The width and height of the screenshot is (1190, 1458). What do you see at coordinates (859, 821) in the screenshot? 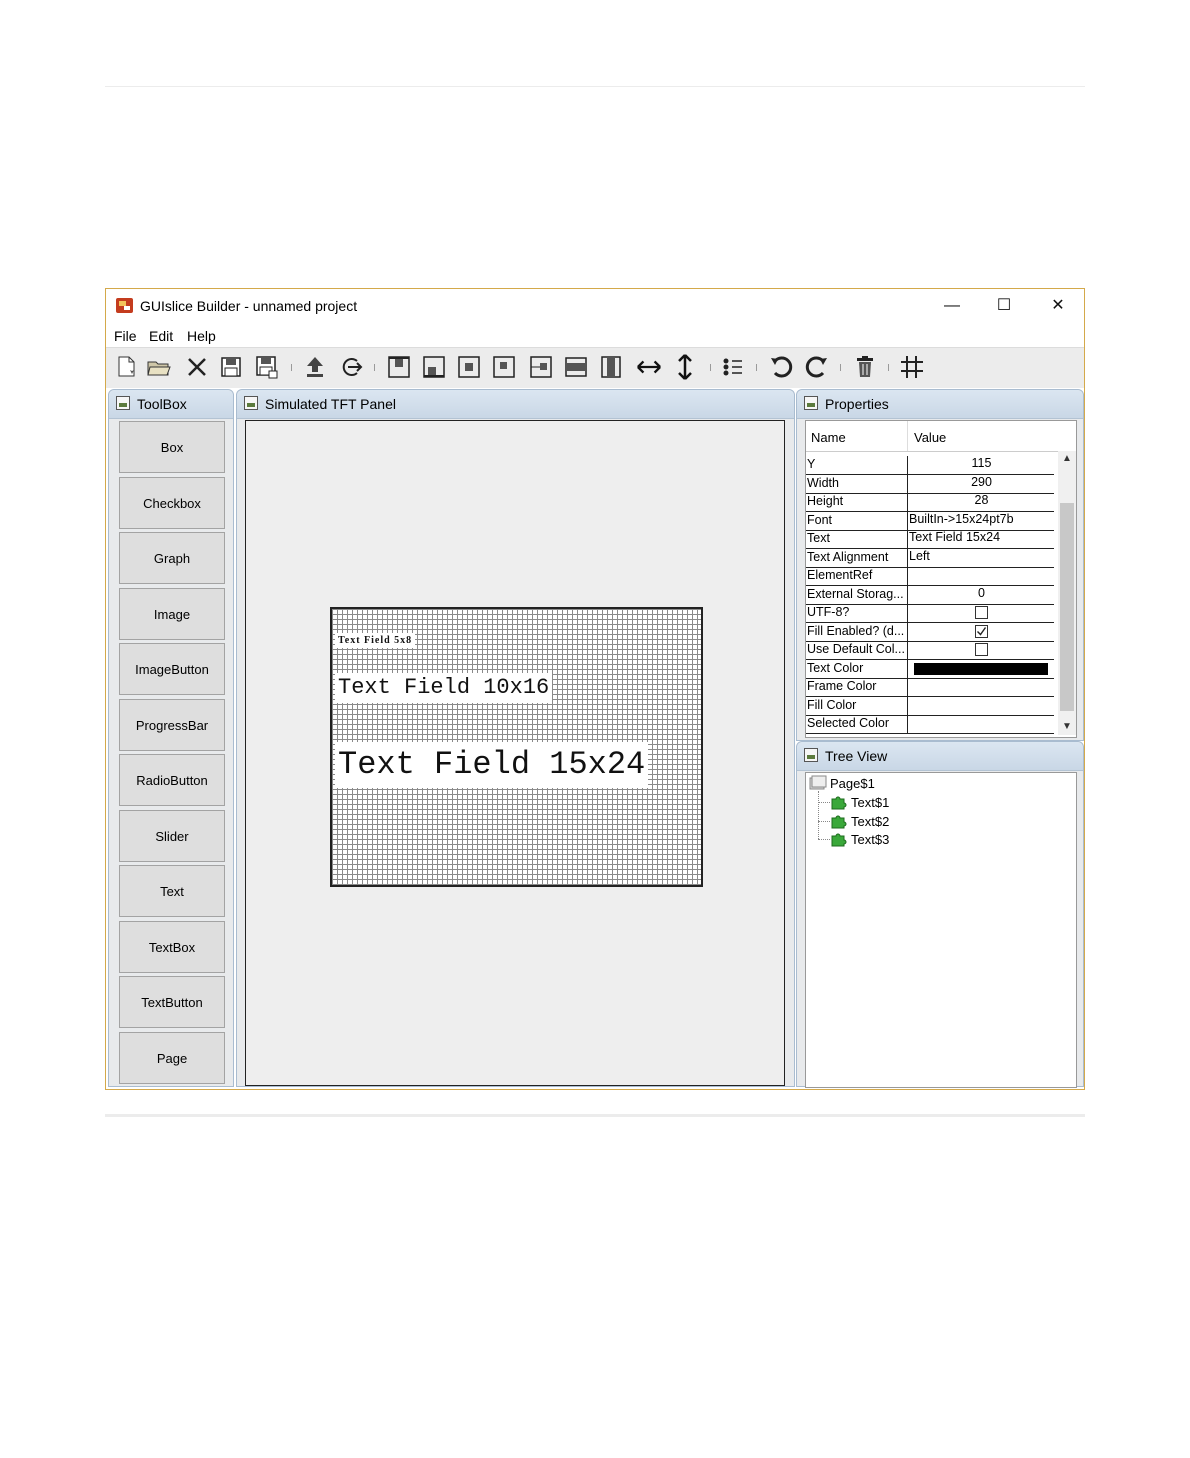
I see `tree-item-text2: Text$2` at bounding box center [859, 821].